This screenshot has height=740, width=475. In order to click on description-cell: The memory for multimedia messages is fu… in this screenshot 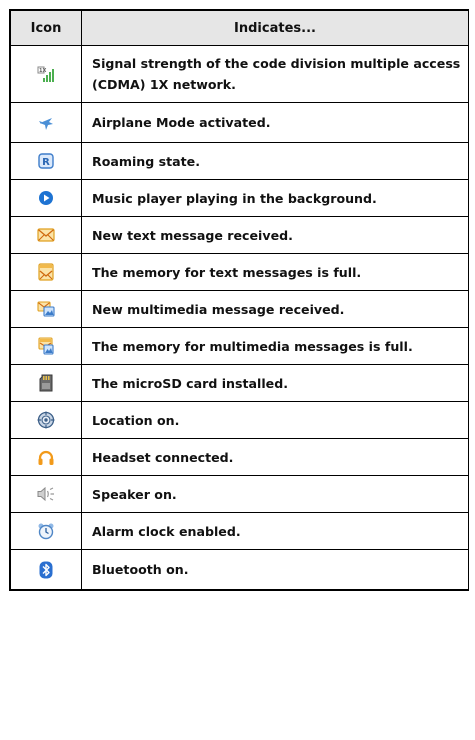, I will do `click(275, 346)`.